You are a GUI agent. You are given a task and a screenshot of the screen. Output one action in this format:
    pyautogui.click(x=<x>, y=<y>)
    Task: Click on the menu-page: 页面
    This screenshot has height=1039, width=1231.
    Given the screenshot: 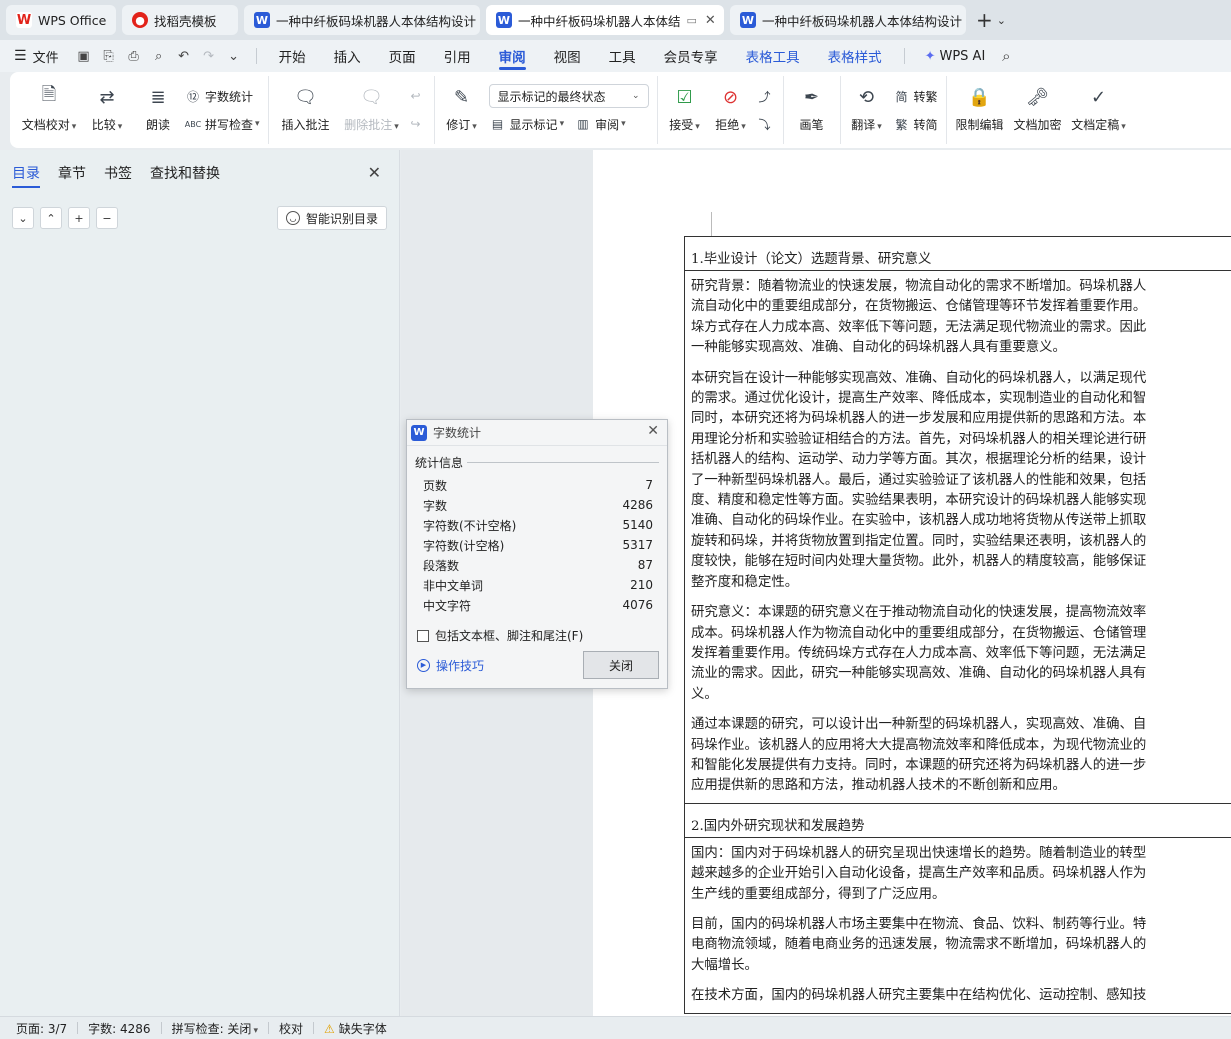 What is the action you would take?
    pyautogui.click(x=402, y=56)
    